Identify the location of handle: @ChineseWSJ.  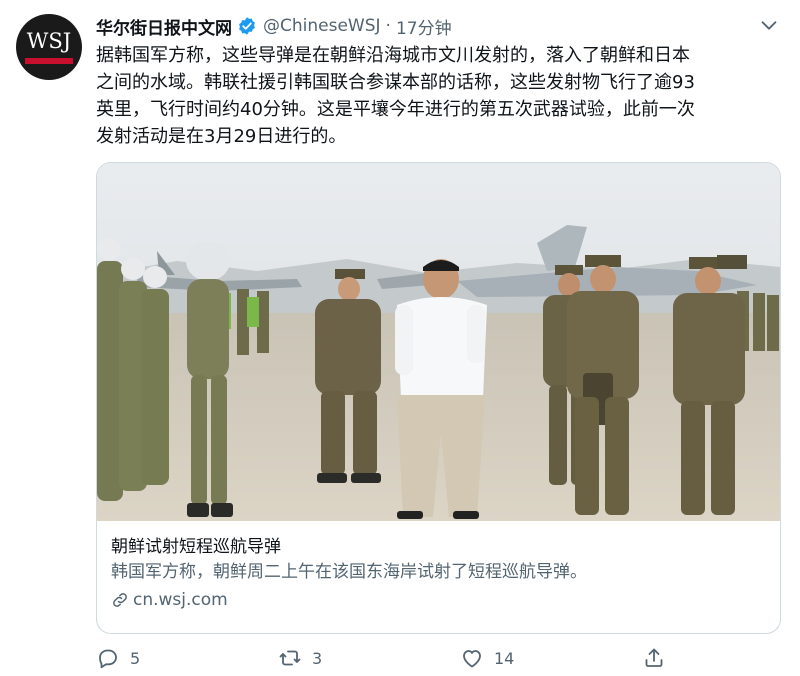
(322, 26).